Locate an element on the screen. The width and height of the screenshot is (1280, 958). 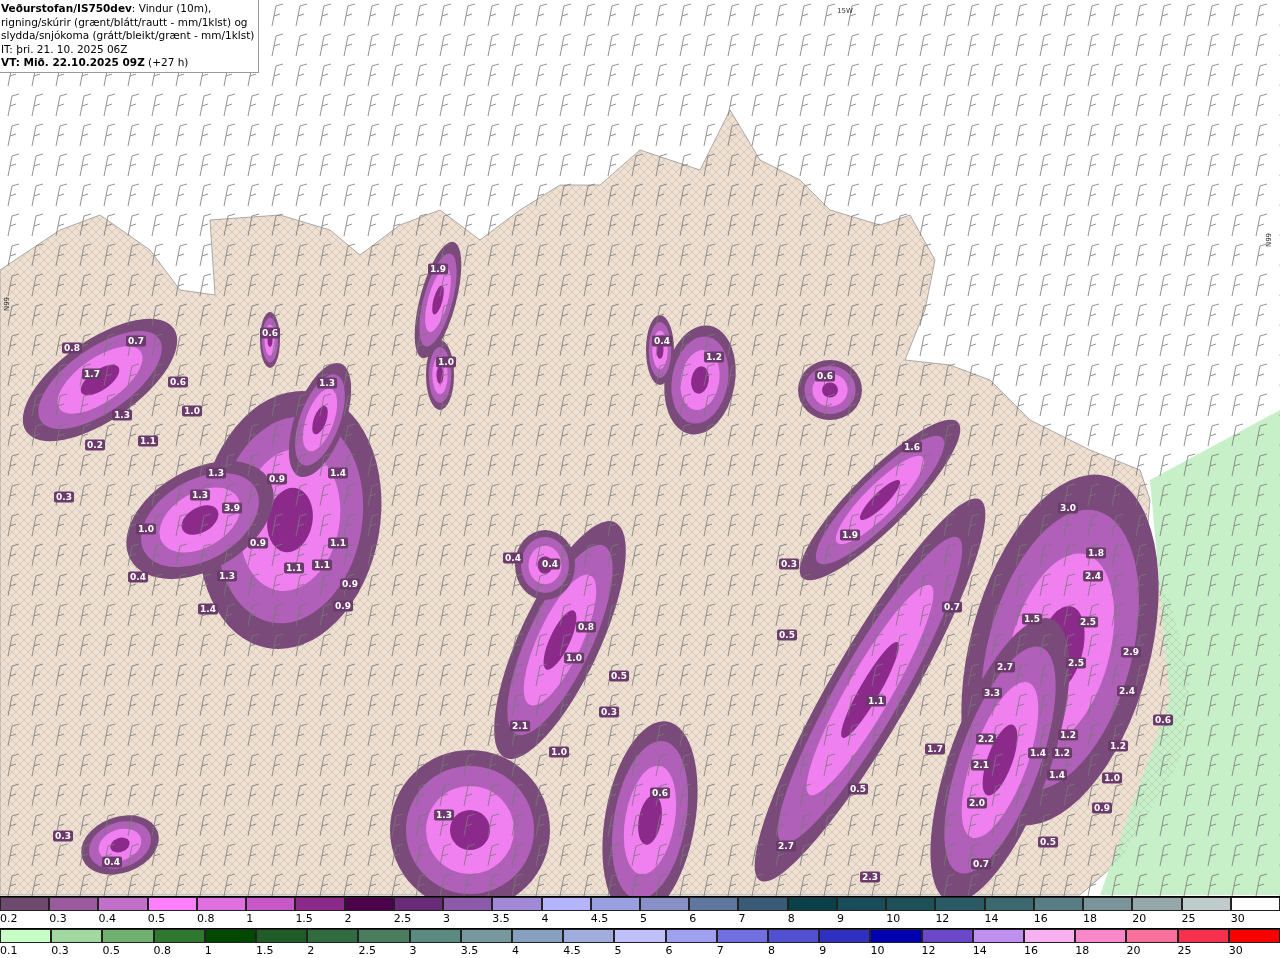
precipitation-value: 1.8 is located at coordinates (1096, 553).